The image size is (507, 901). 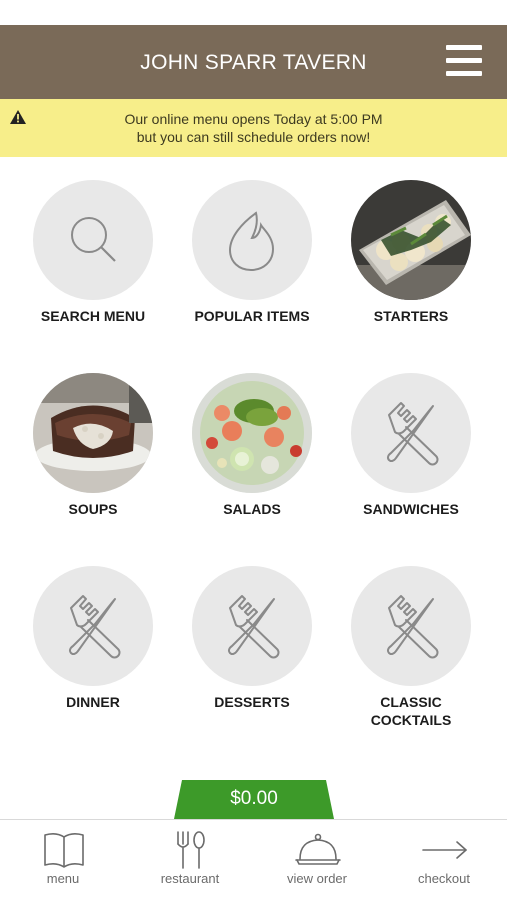 What do you see at coordinates (252, 433) in the screenshot?
I see `salads-photo` at bounding box center [252, 433].